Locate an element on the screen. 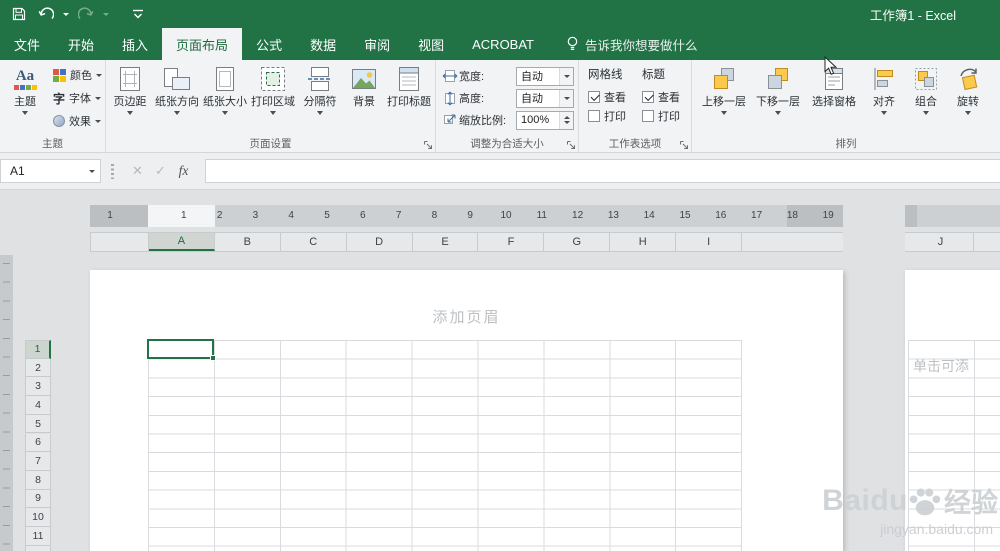 The width and height of the screenshot is (1000, 551). watermark-url: jingyan.baidu.com is located at coordinates (936, 529).